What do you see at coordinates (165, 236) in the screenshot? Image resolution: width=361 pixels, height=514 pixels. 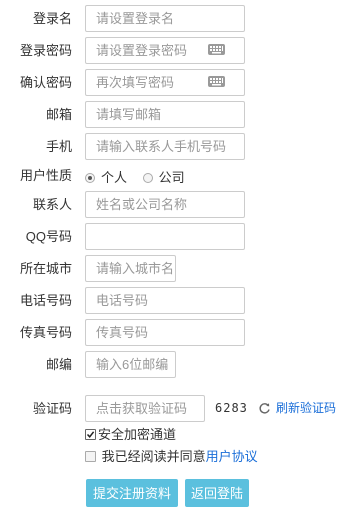 I see `qq-input` at bounding box center [165, 236].